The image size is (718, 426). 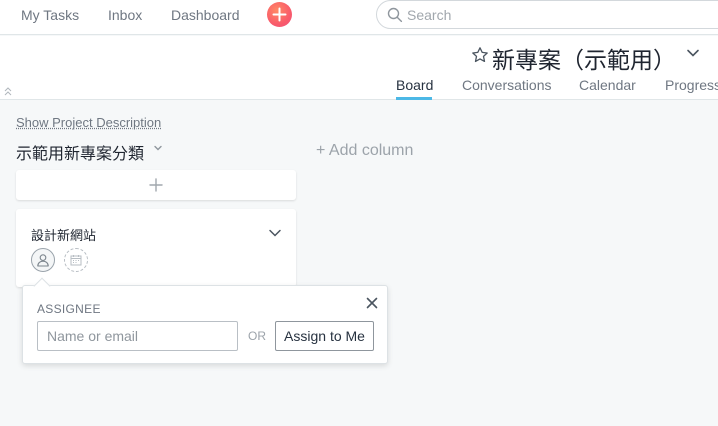 What do you see at coordinates (69, 309) in the screenshot?
I see `assignee-label: ASSIGNEE` at bounding box center [69, 309].